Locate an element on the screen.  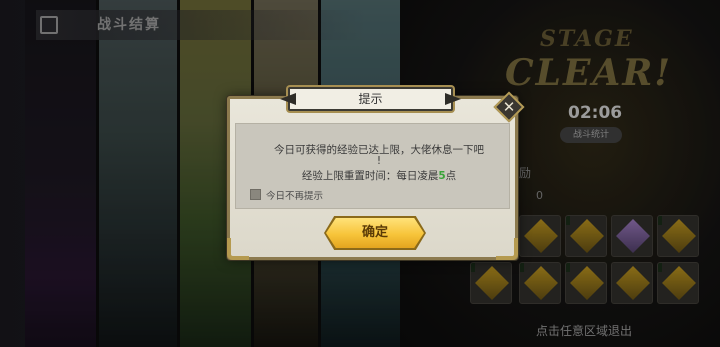
confirm-button: 确定 is located at coordinates (375, 233).